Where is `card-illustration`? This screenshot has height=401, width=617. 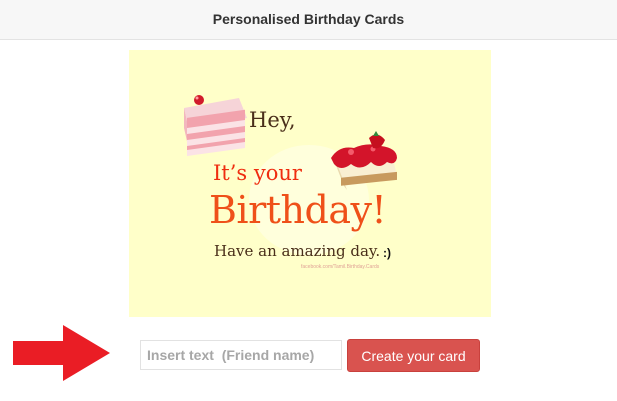 card-illustration is located at coordinates (290, 175).